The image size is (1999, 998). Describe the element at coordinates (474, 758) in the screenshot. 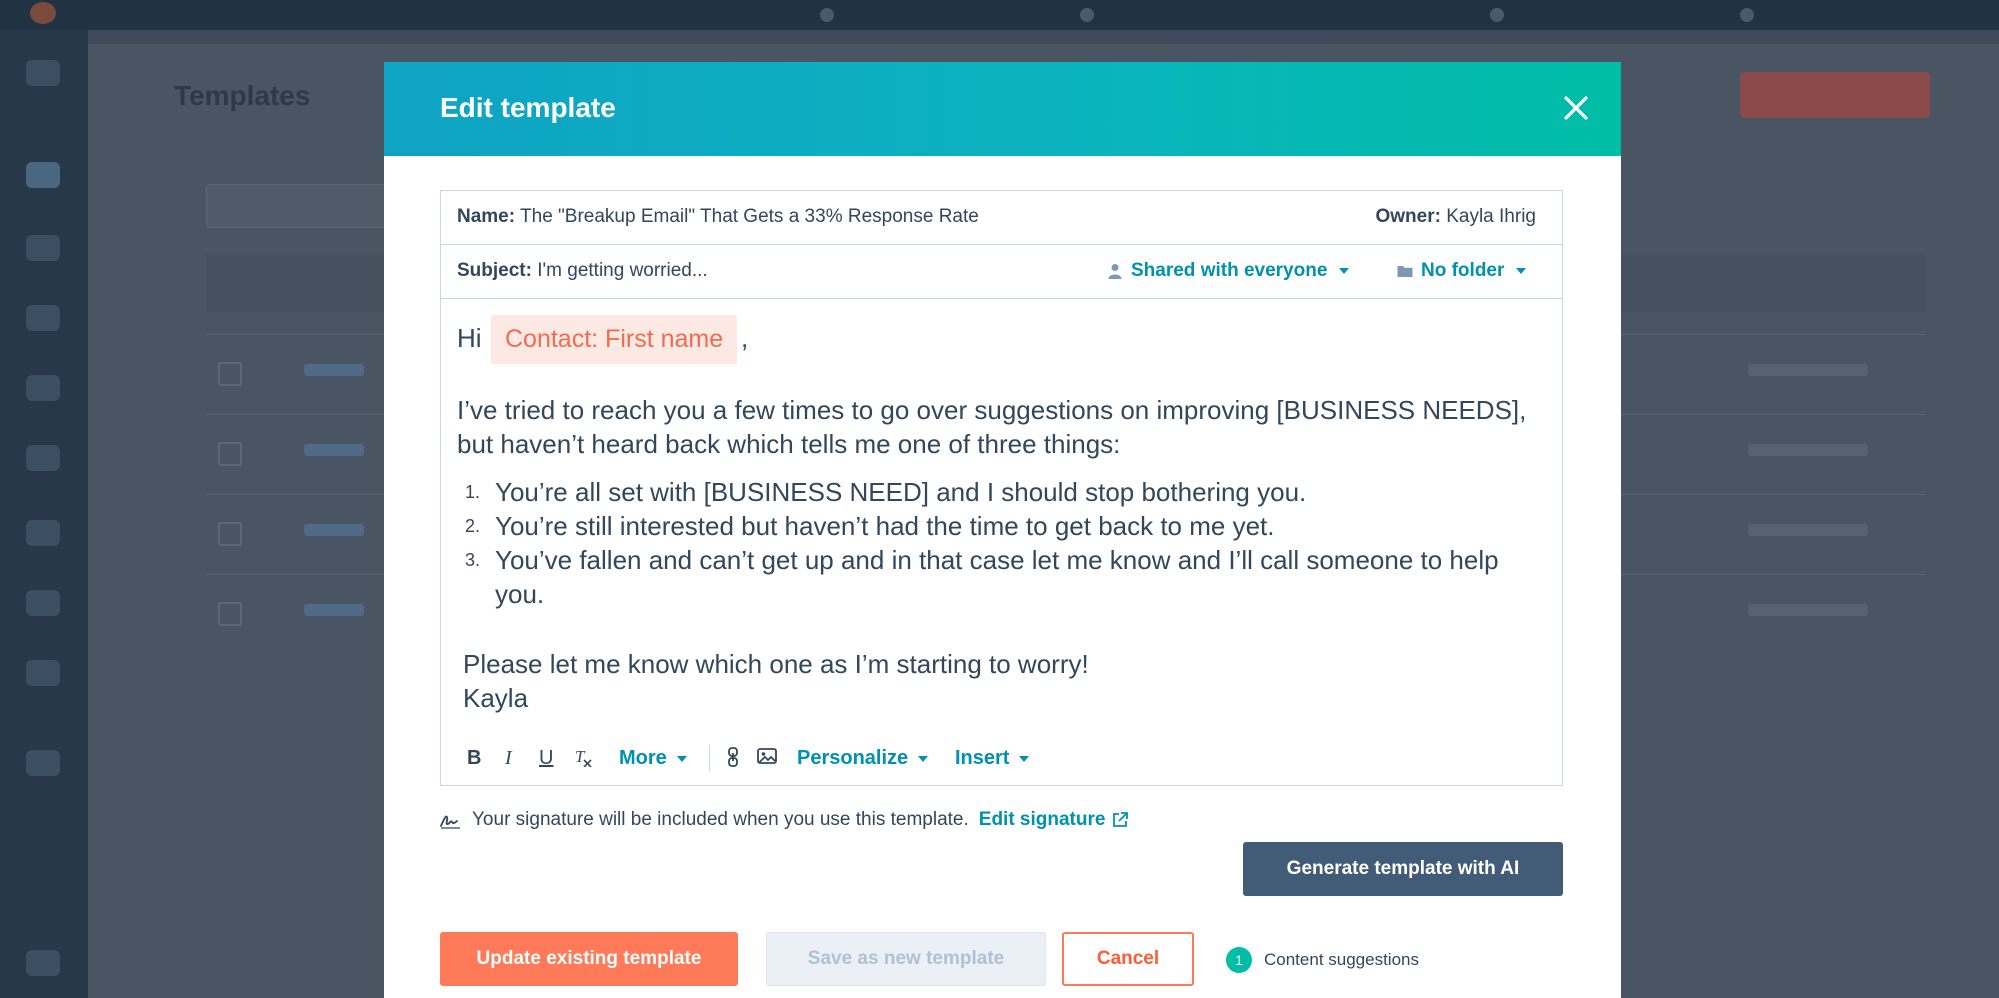

I see `bold-button: B` at that location.